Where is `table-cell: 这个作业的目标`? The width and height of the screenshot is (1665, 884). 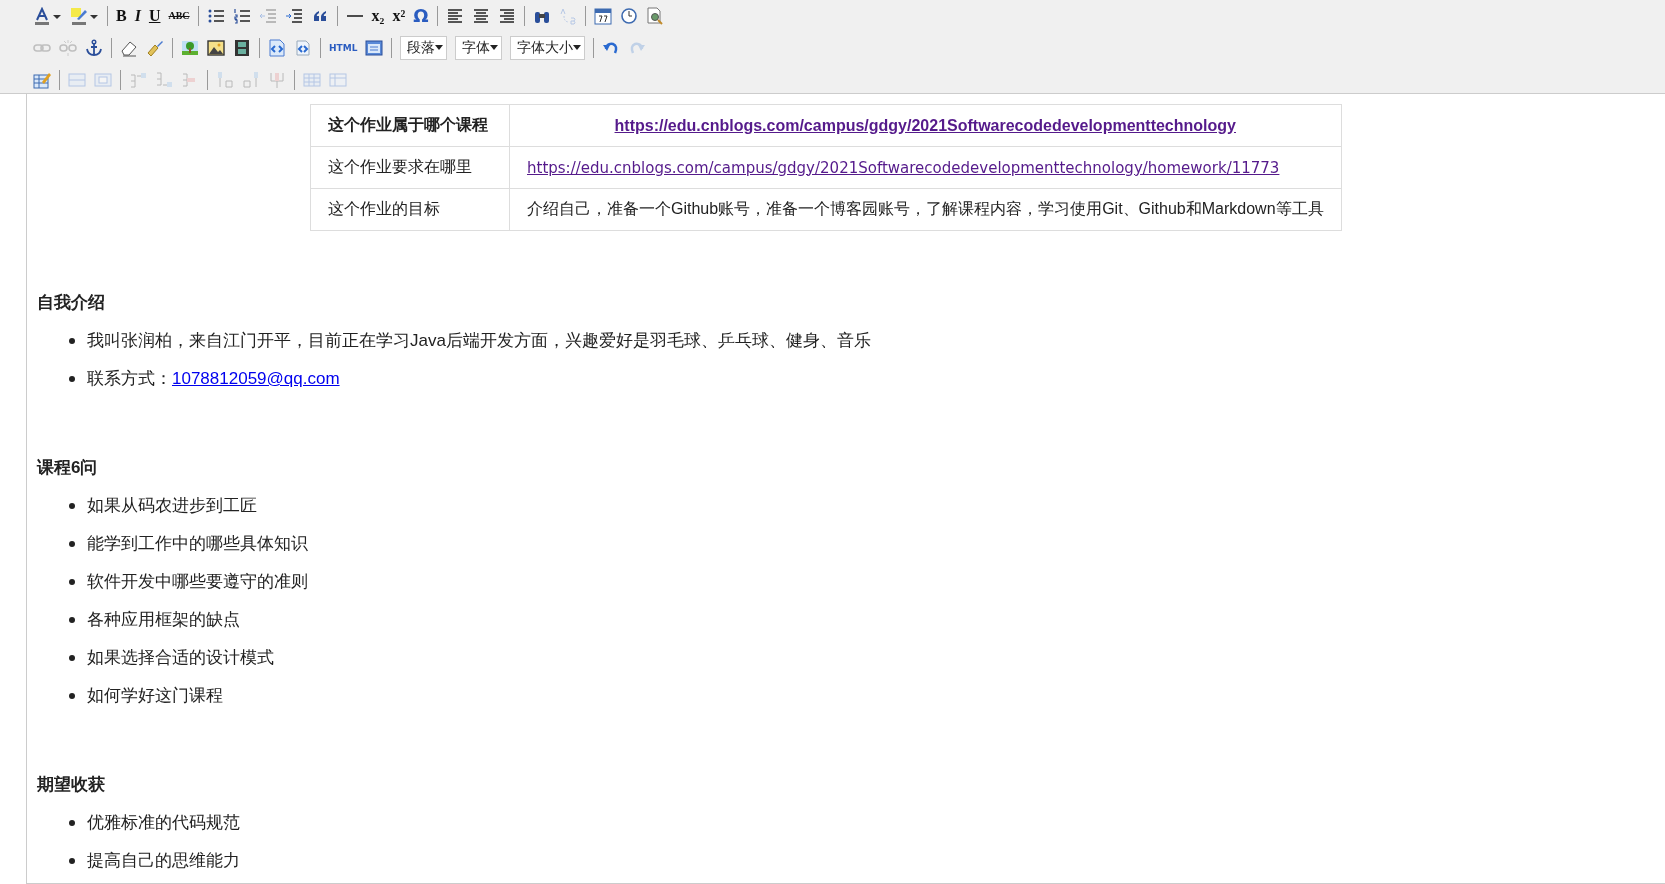
table-cell: 这个作业的目标 is located at coordinates (410, 209).